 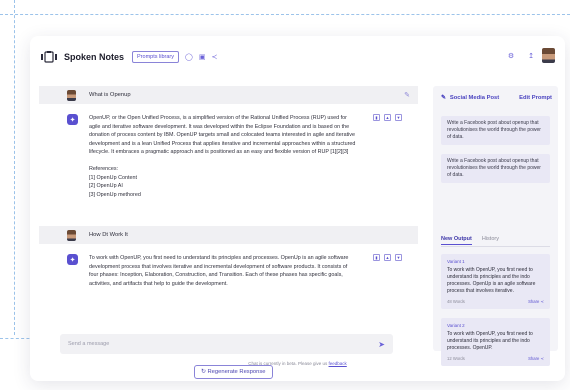 What do you see at coordinates (14, 167) in the screenshot?
I see `guide-line-left` at bounding box center [14, 167].